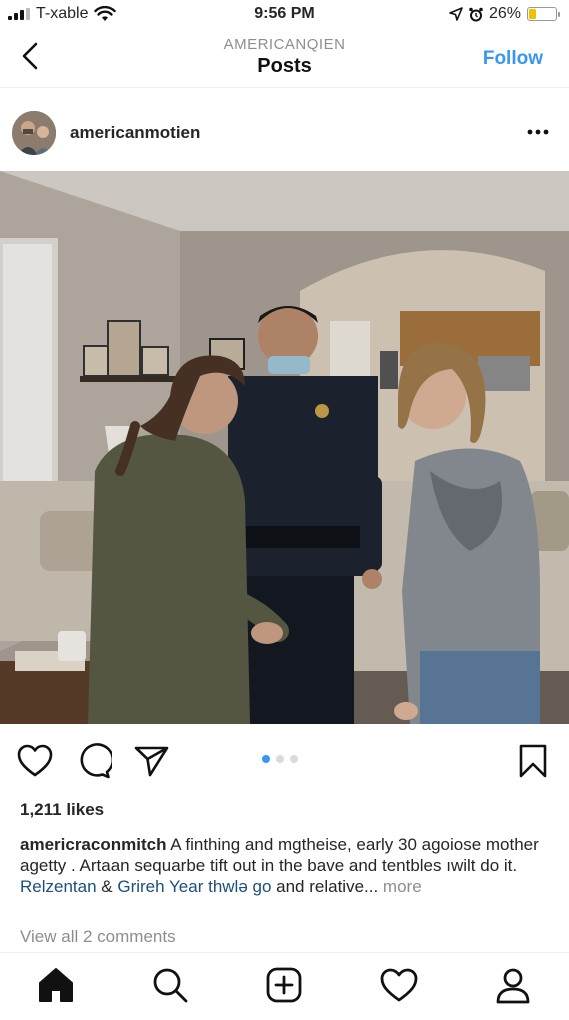 This screenshot has height=1020, width=569. What do you see at coordinates (135, 133) in the screenshot?
I see `post-username: americanmotien` at bounding box center [135, 133].